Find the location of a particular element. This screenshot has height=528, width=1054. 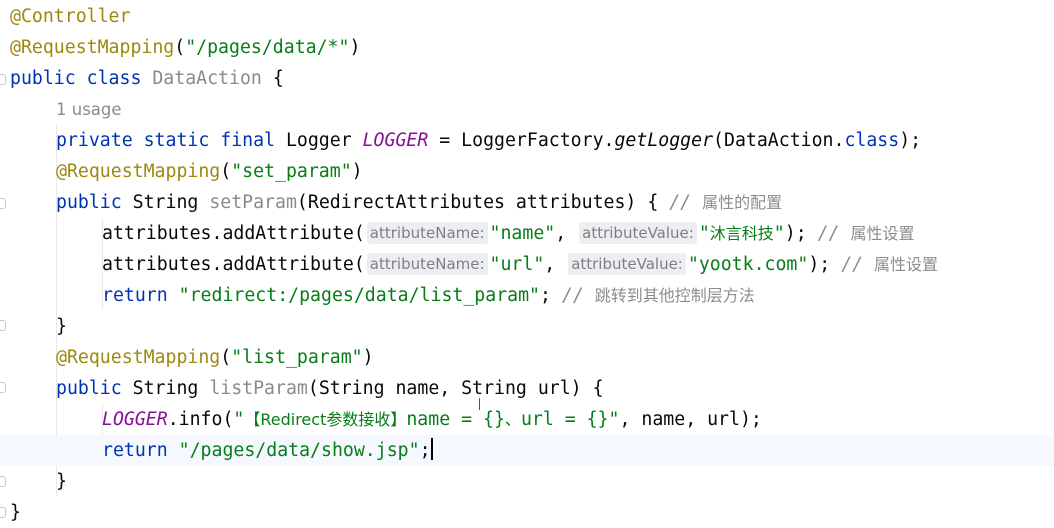

string-text: 【Redirect参数接收】 is located at coordinates (325, 419).